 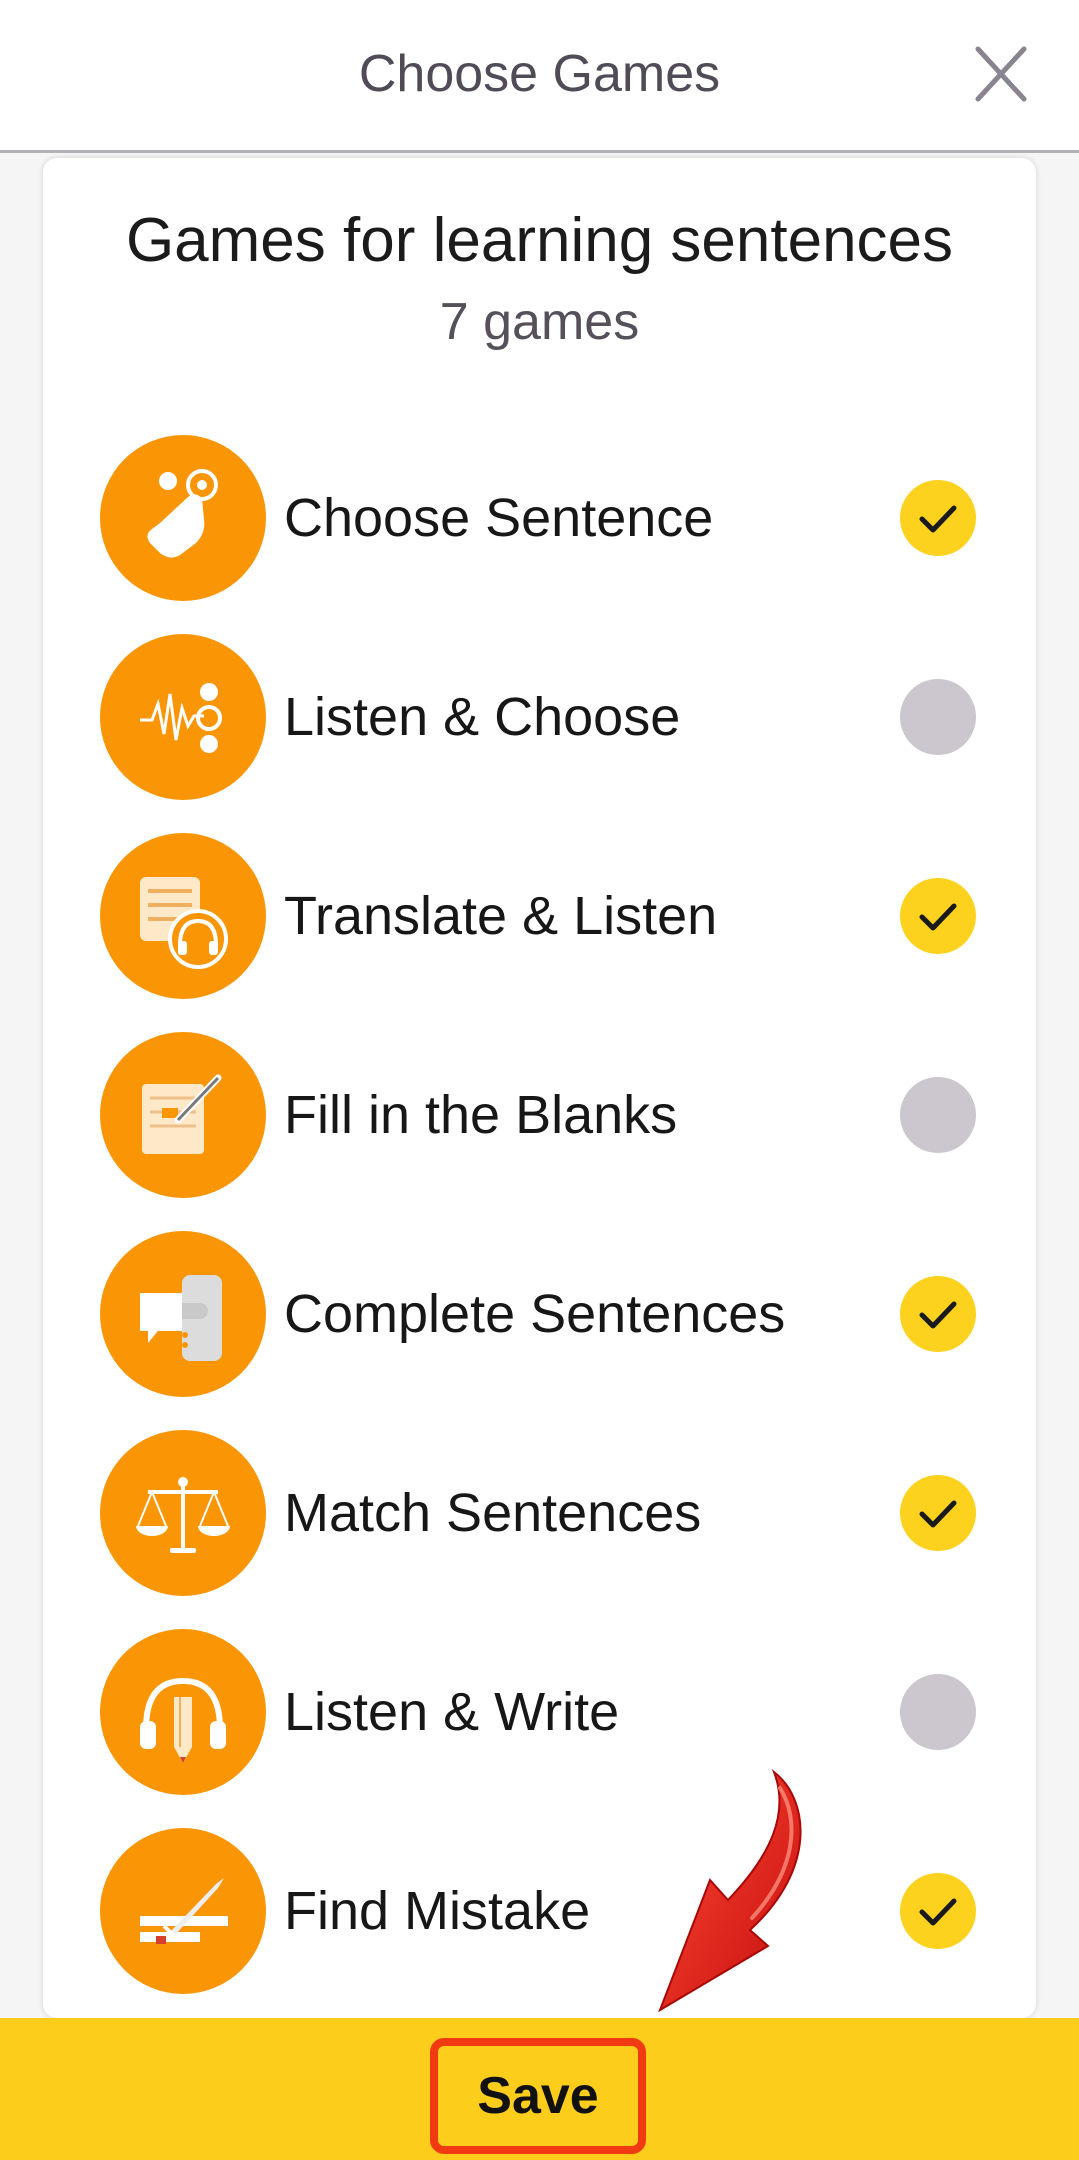 I want to click on close-button, so click(x=1001, y=74).